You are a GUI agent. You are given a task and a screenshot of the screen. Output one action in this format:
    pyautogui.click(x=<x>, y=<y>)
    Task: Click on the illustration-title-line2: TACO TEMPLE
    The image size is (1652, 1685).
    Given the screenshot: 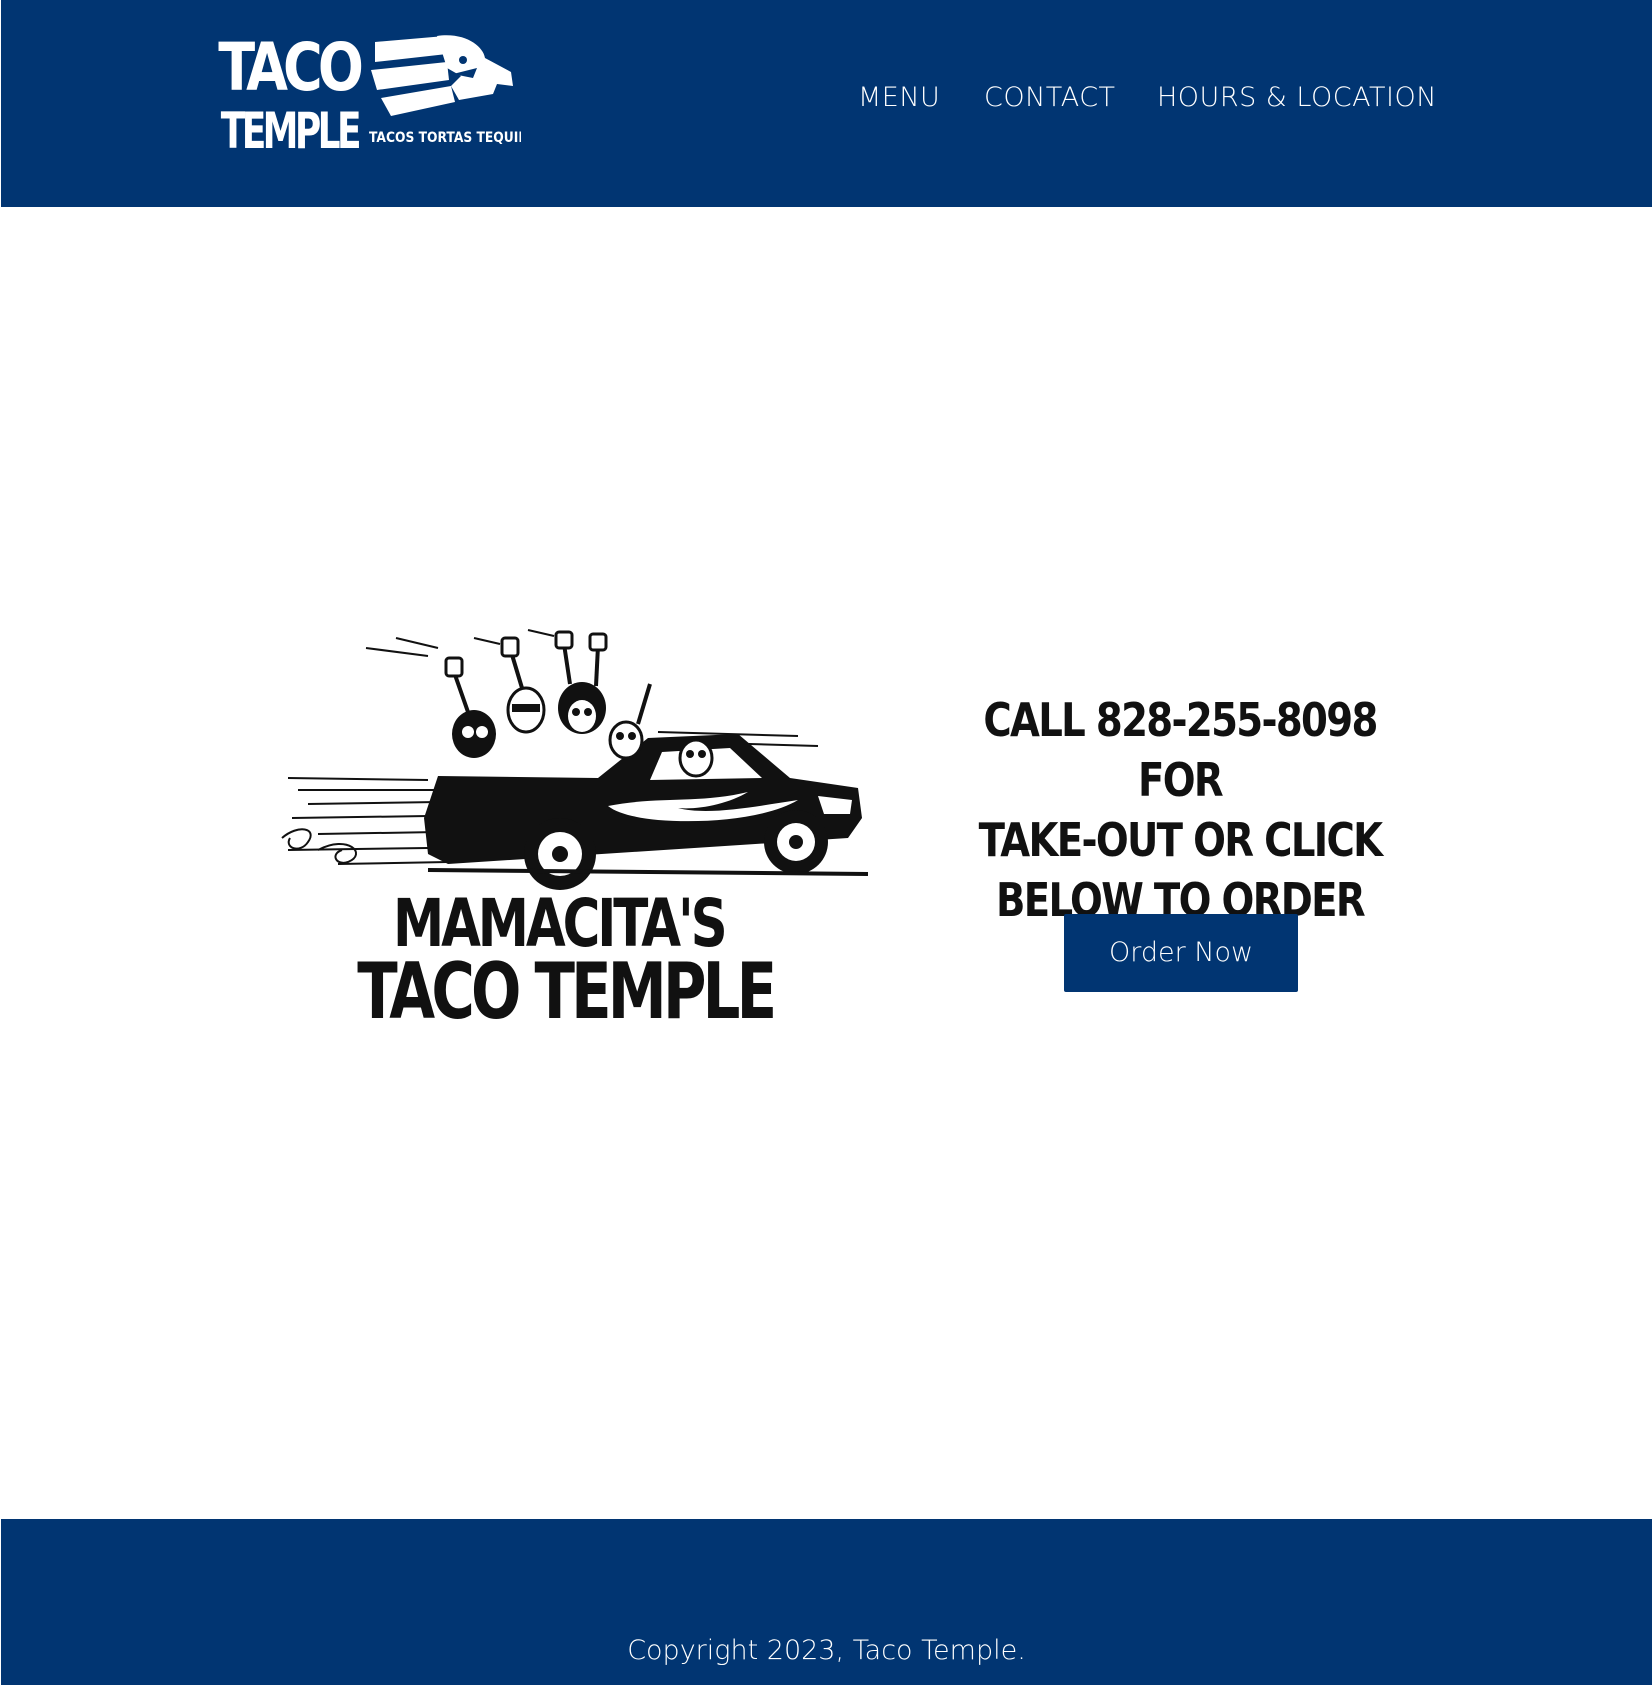 What is the action you would take?
    pyautogui.click(x=565, y=987)
    